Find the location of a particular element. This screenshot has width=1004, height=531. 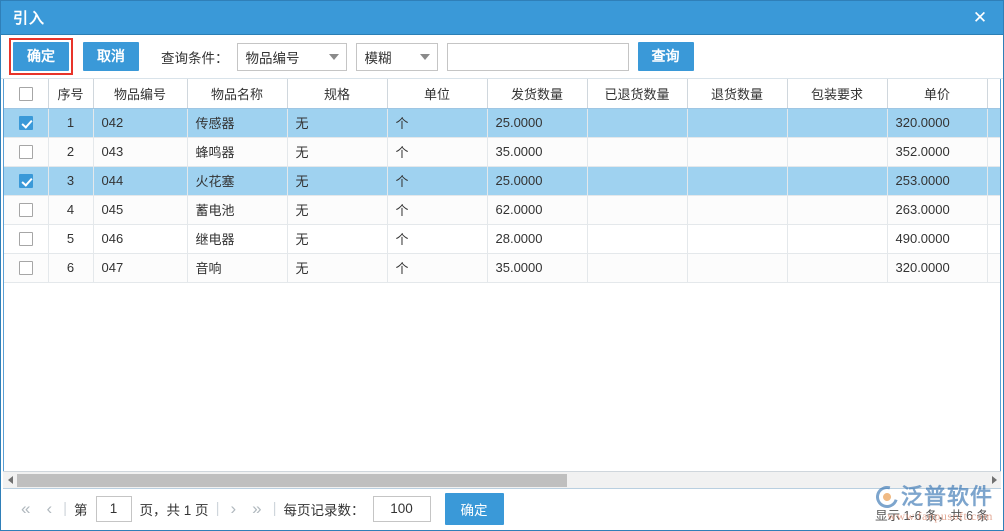

header-return: 退货数量 is located at coordinates (737, 94).